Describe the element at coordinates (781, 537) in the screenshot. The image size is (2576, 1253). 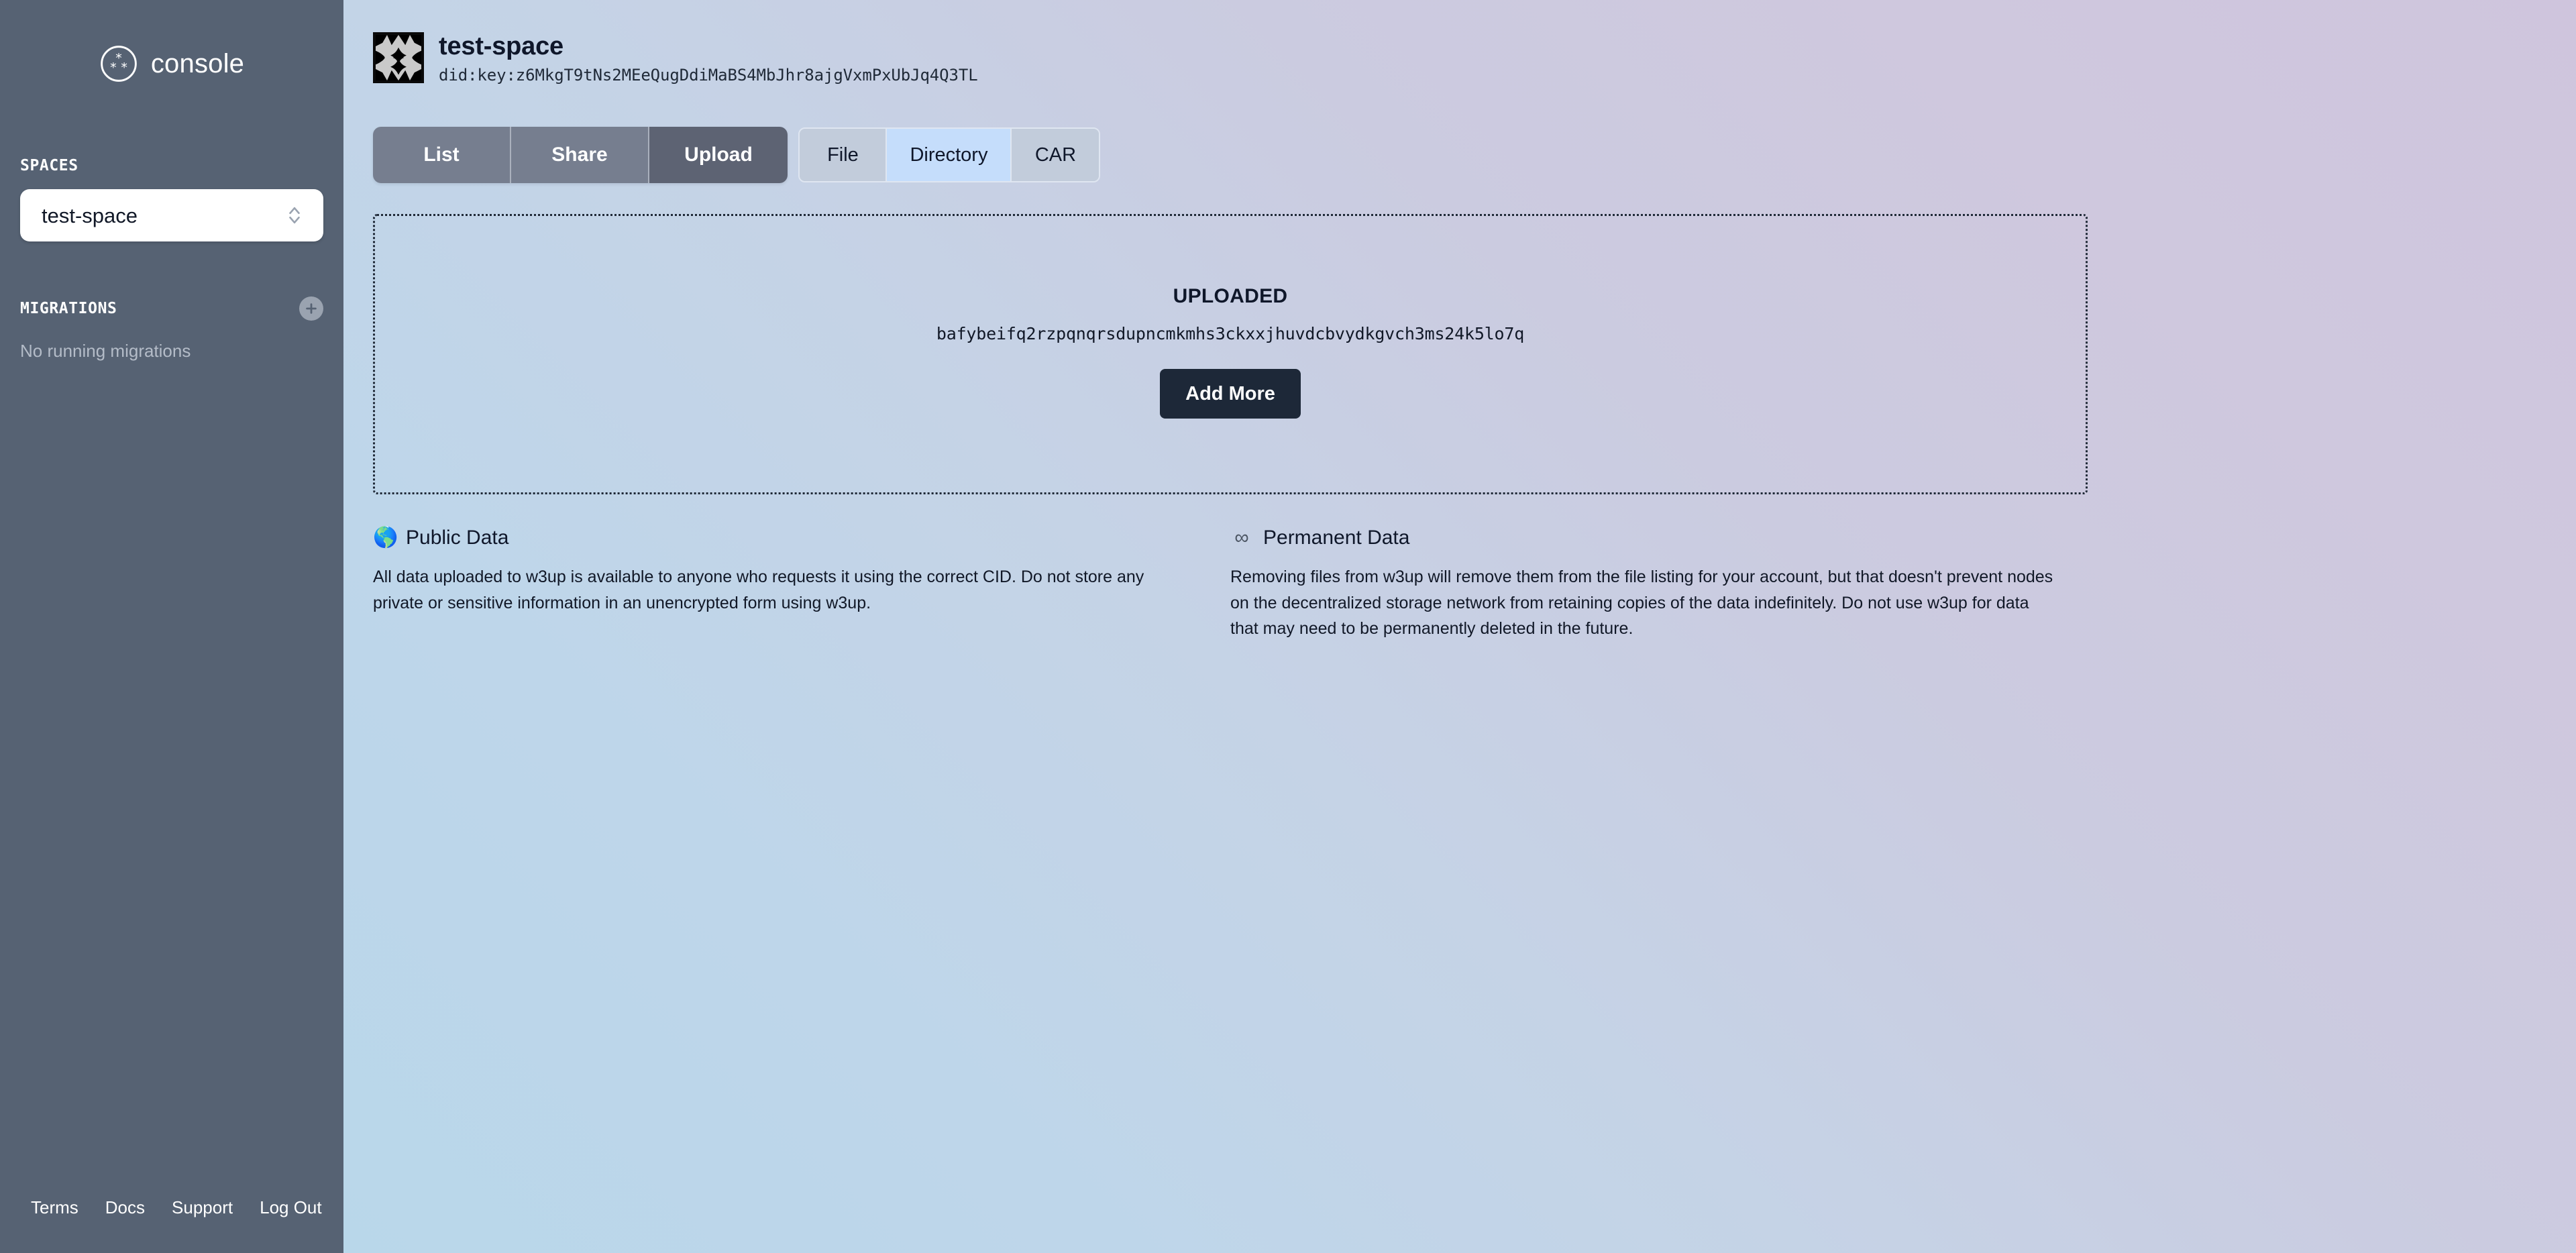
I see `info-card-header: 🌎 Public Data` at that location.